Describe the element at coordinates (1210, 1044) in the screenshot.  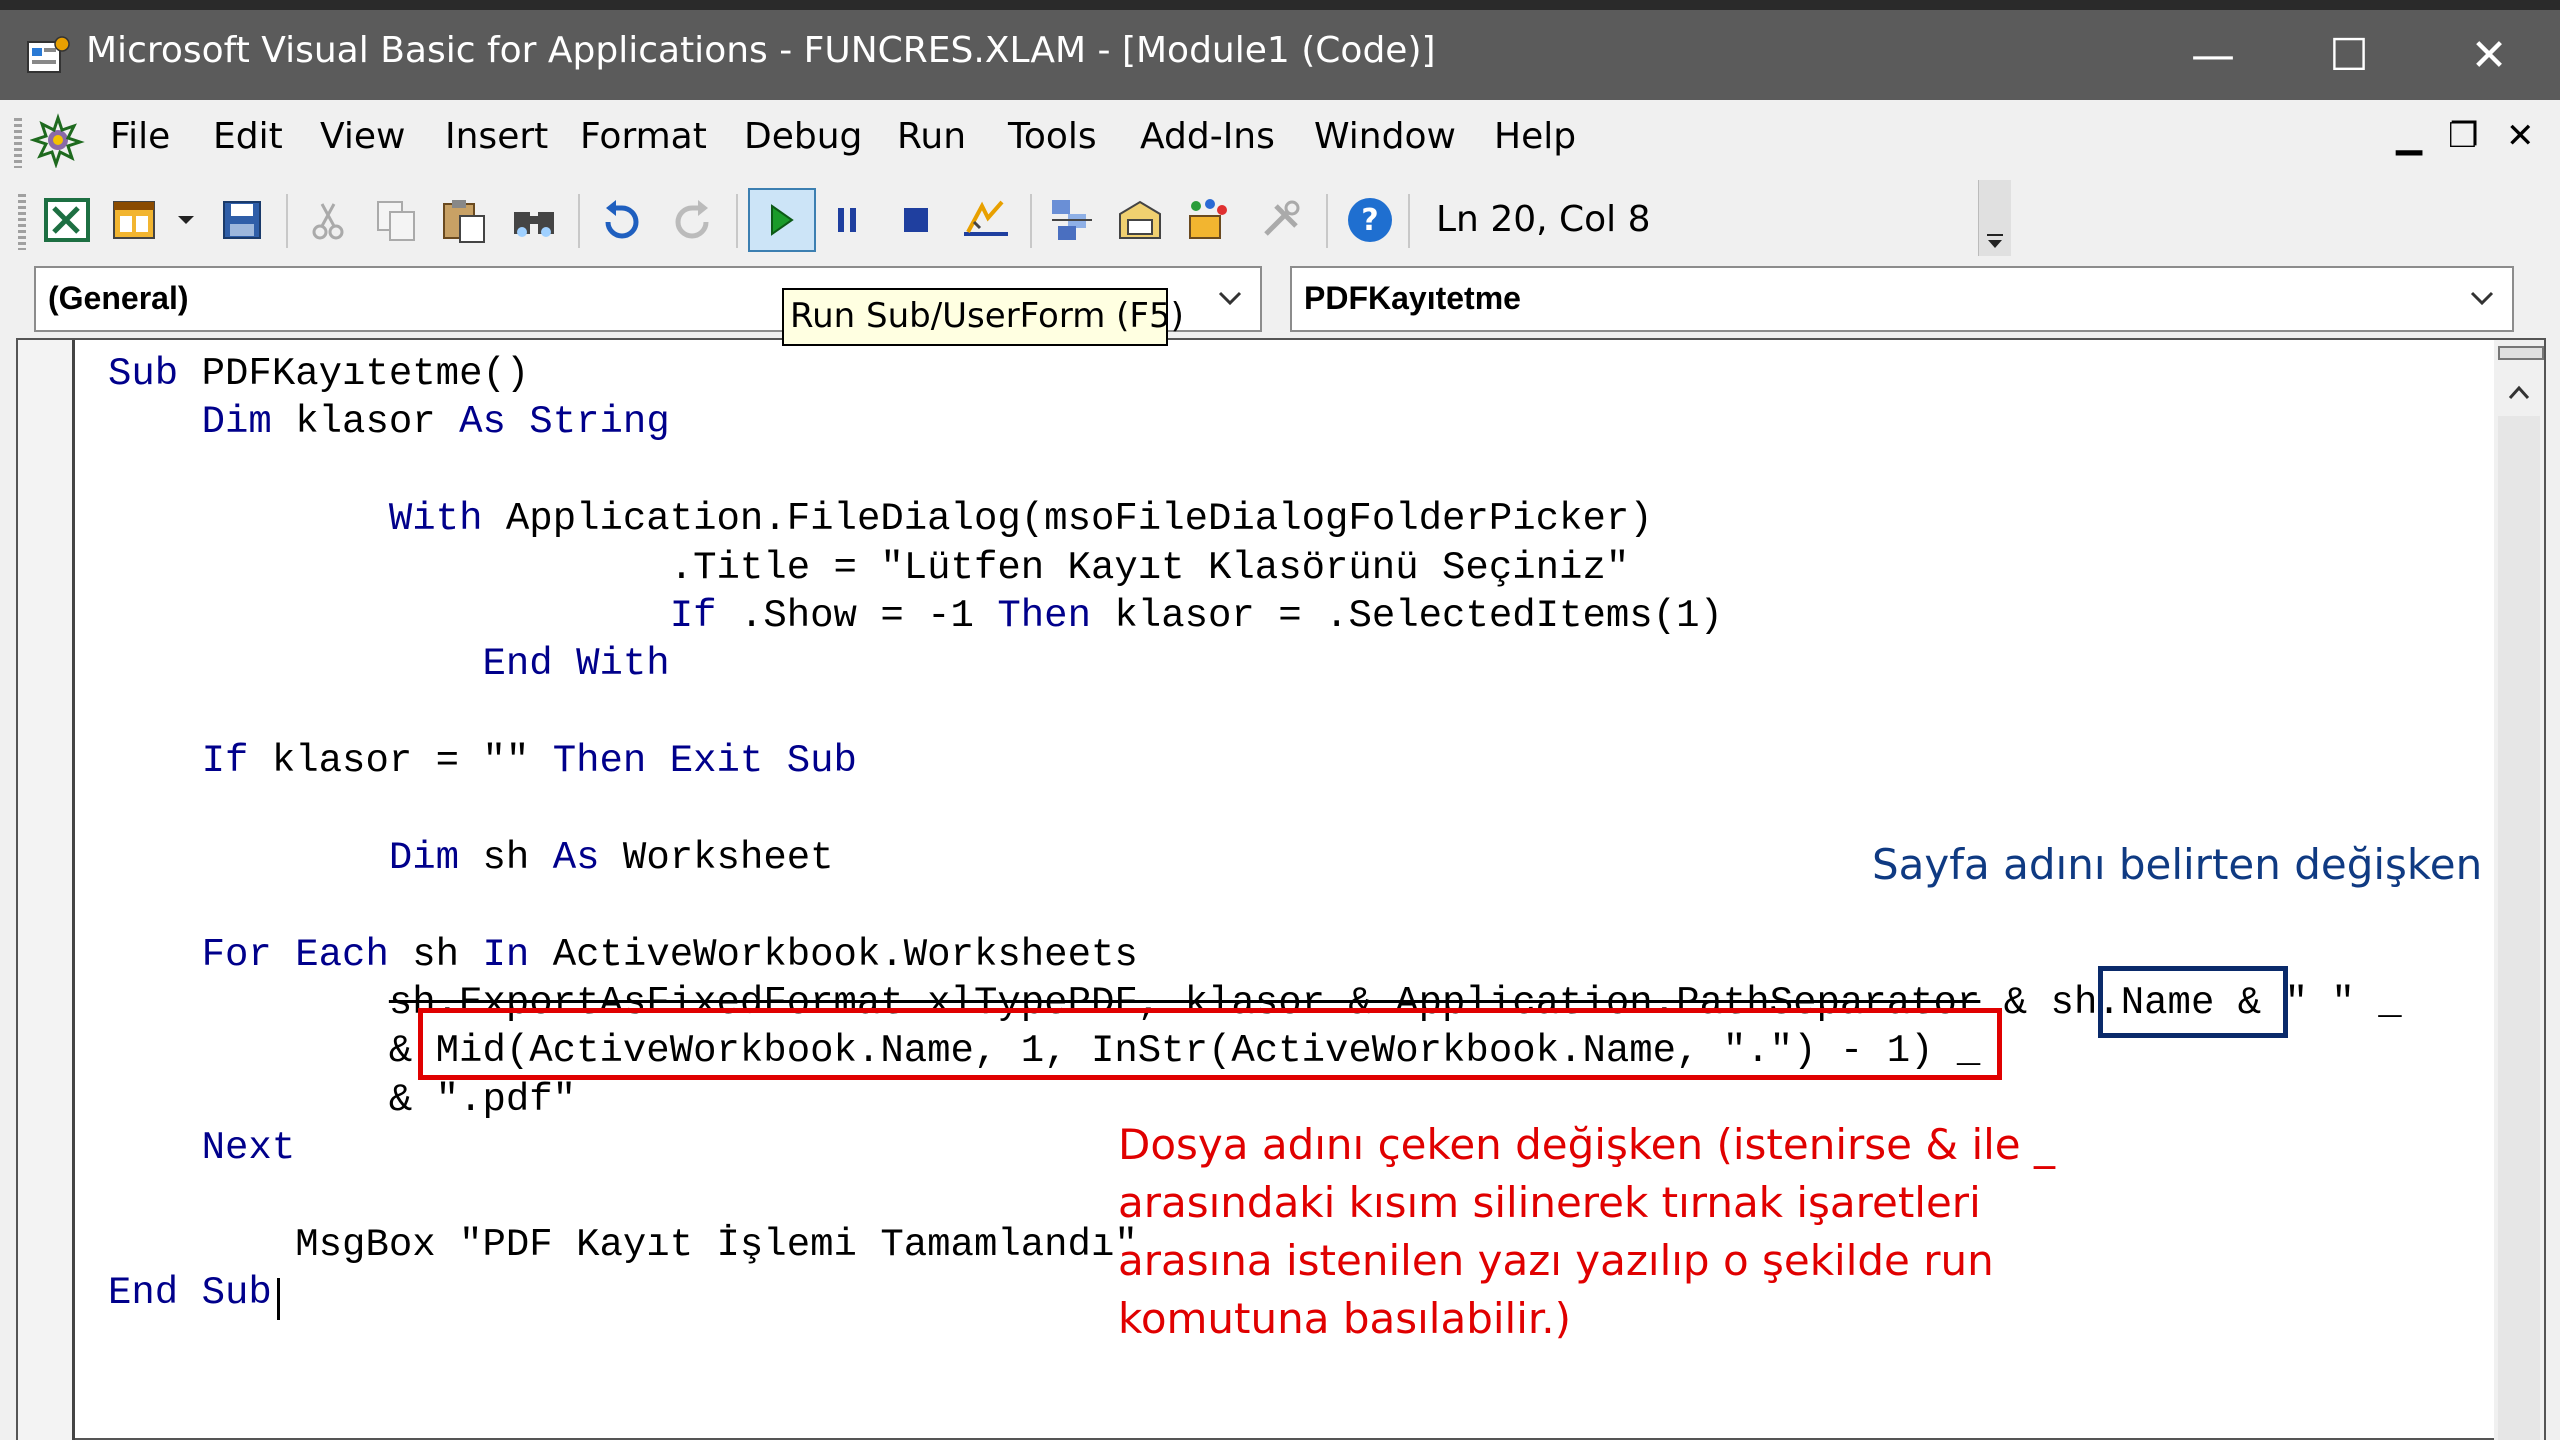
I see `annotation-red-highlight` at that location.